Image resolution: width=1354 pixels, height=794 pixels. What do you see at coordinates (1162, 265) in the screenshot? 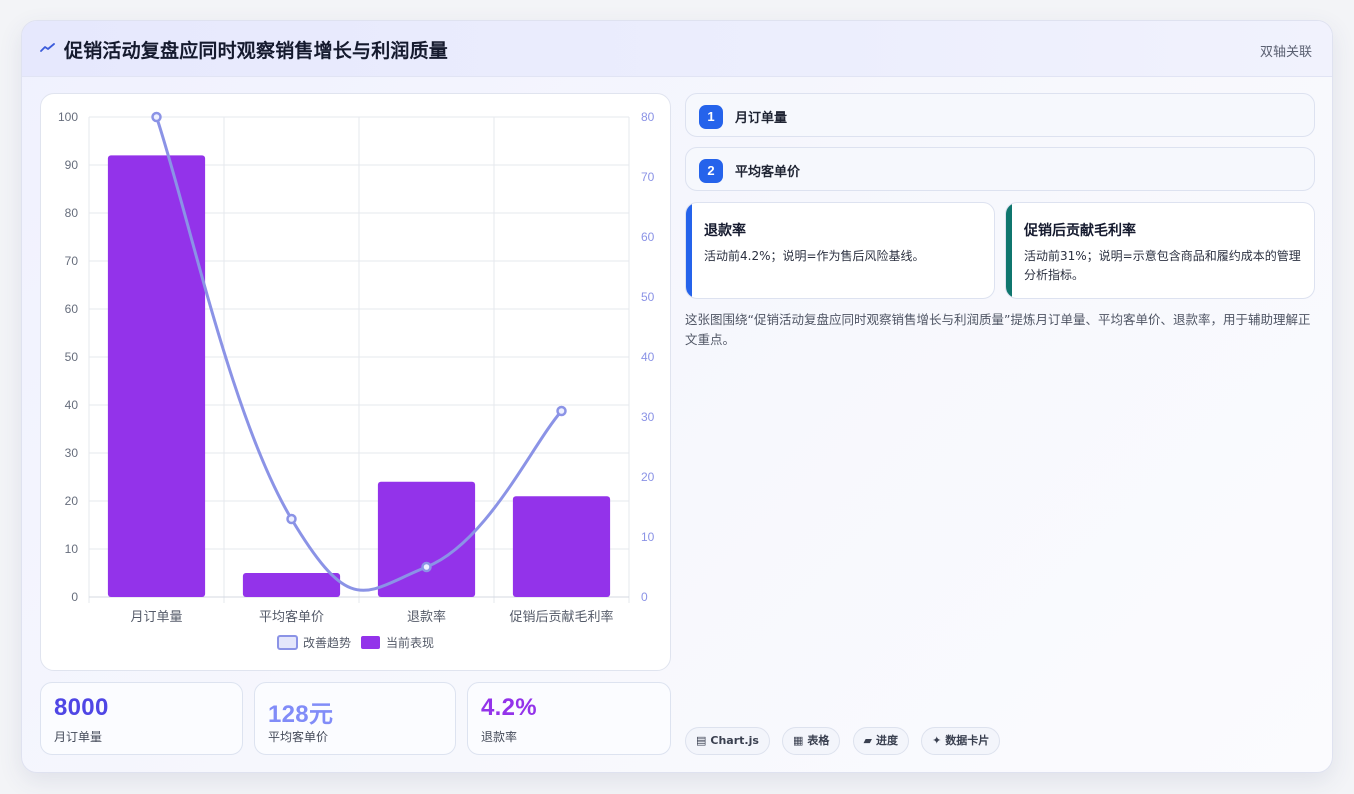
I see `card-description: 活动前31%；说明=示意包含商品和履约成本的管理分析指标。` at bounding box center [1162, 265].